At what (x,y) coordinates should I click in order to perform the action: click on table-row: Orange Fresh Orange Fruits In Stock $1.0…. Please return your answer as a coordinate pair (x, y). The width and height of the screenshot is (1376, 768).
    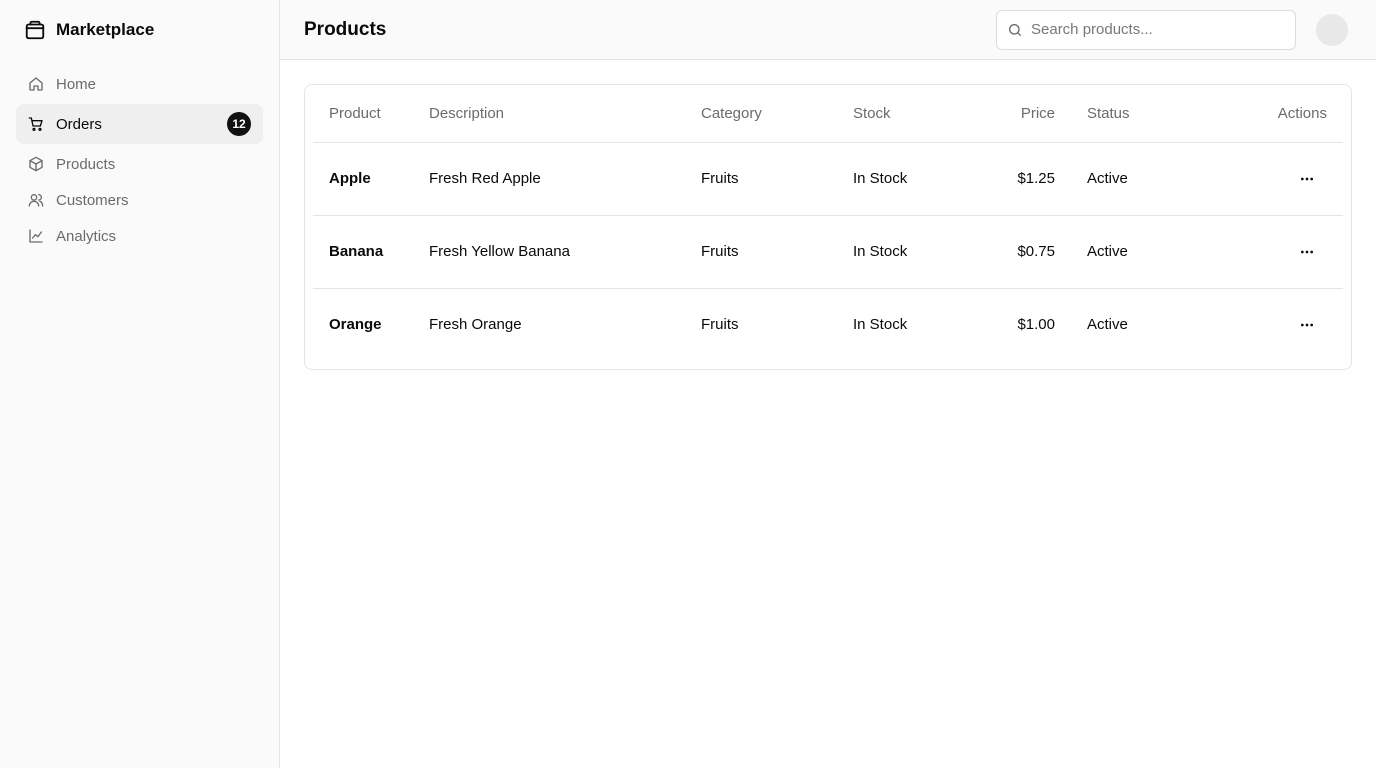
    Looking at the image, I should click on (828, 324).